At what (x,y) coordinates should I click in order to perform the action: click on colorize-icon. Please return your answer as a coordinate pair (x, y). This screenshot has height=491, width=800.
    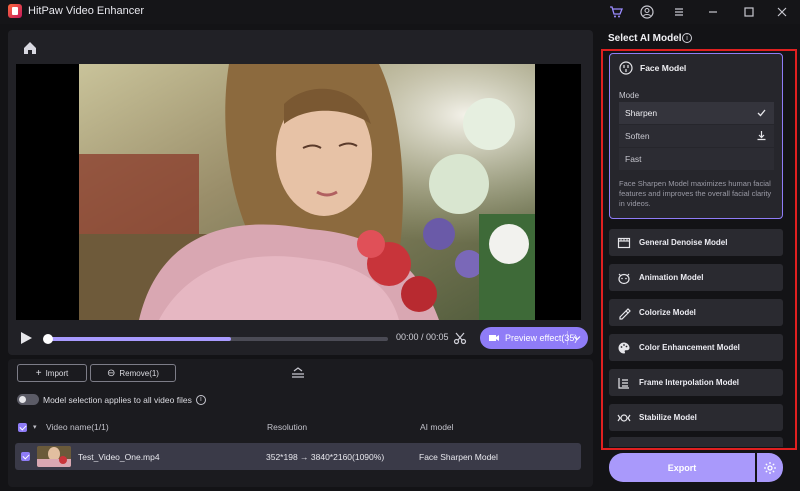
    Looking at the image, I should click on (625, 313).